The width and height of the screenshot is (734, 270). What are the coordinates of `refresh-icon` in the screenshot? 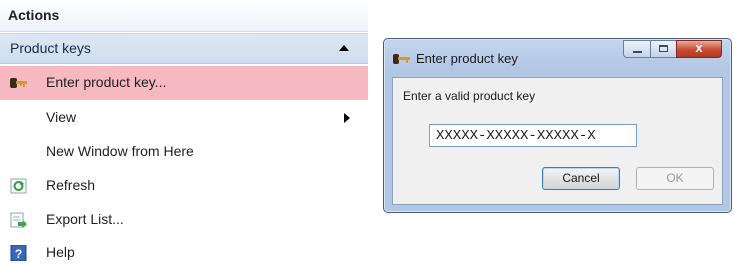 It's located at (18, 186).